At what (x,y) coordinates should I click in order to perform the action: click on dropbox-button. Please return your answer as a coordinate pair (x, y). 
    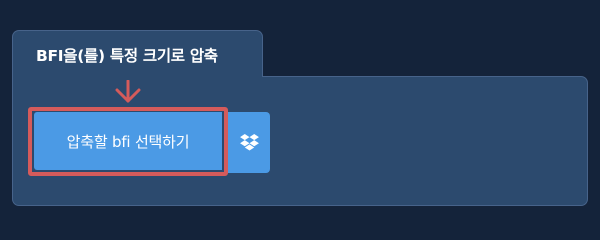
    Looking at the image, I should click on (249, 142).